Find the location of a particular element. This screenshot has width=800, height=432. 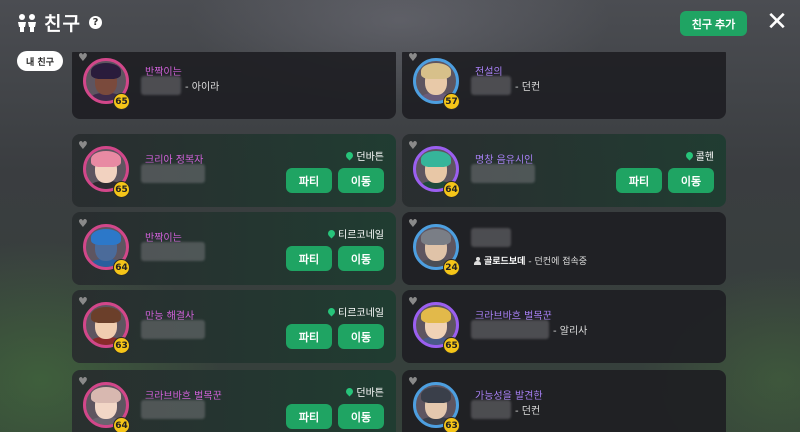

location-label: 콜헨 is located at coordinates (699, 155).